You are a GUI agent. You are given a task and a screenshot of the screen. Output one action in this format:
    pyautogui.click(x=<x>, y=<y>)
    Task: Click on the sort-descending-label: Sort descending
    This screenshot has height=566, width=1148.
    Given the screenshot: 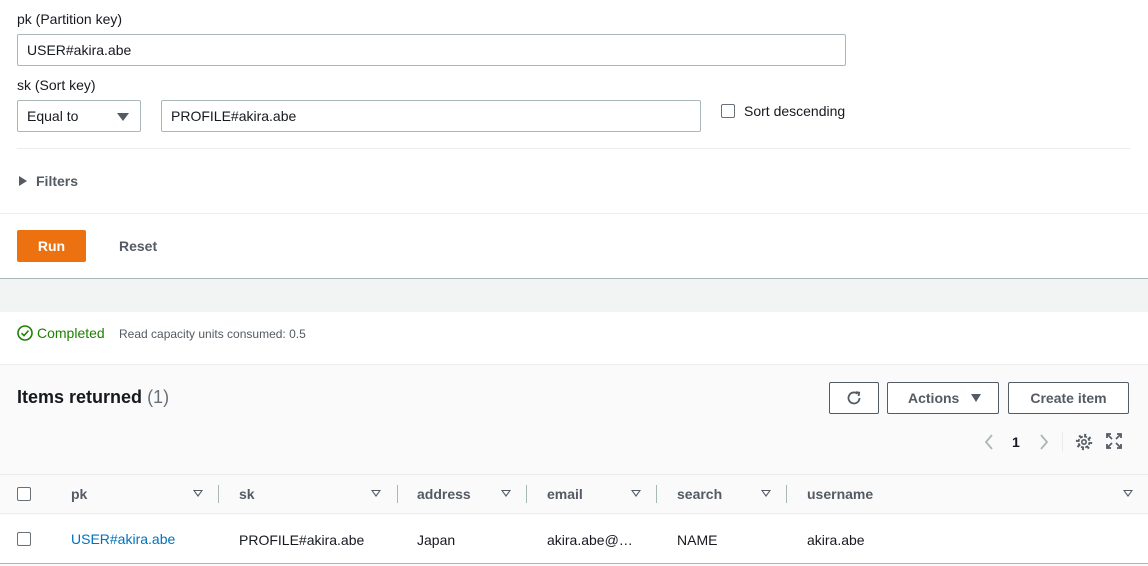 What is the action you would take?
    pyautogui.click(x=795, y=111)
    